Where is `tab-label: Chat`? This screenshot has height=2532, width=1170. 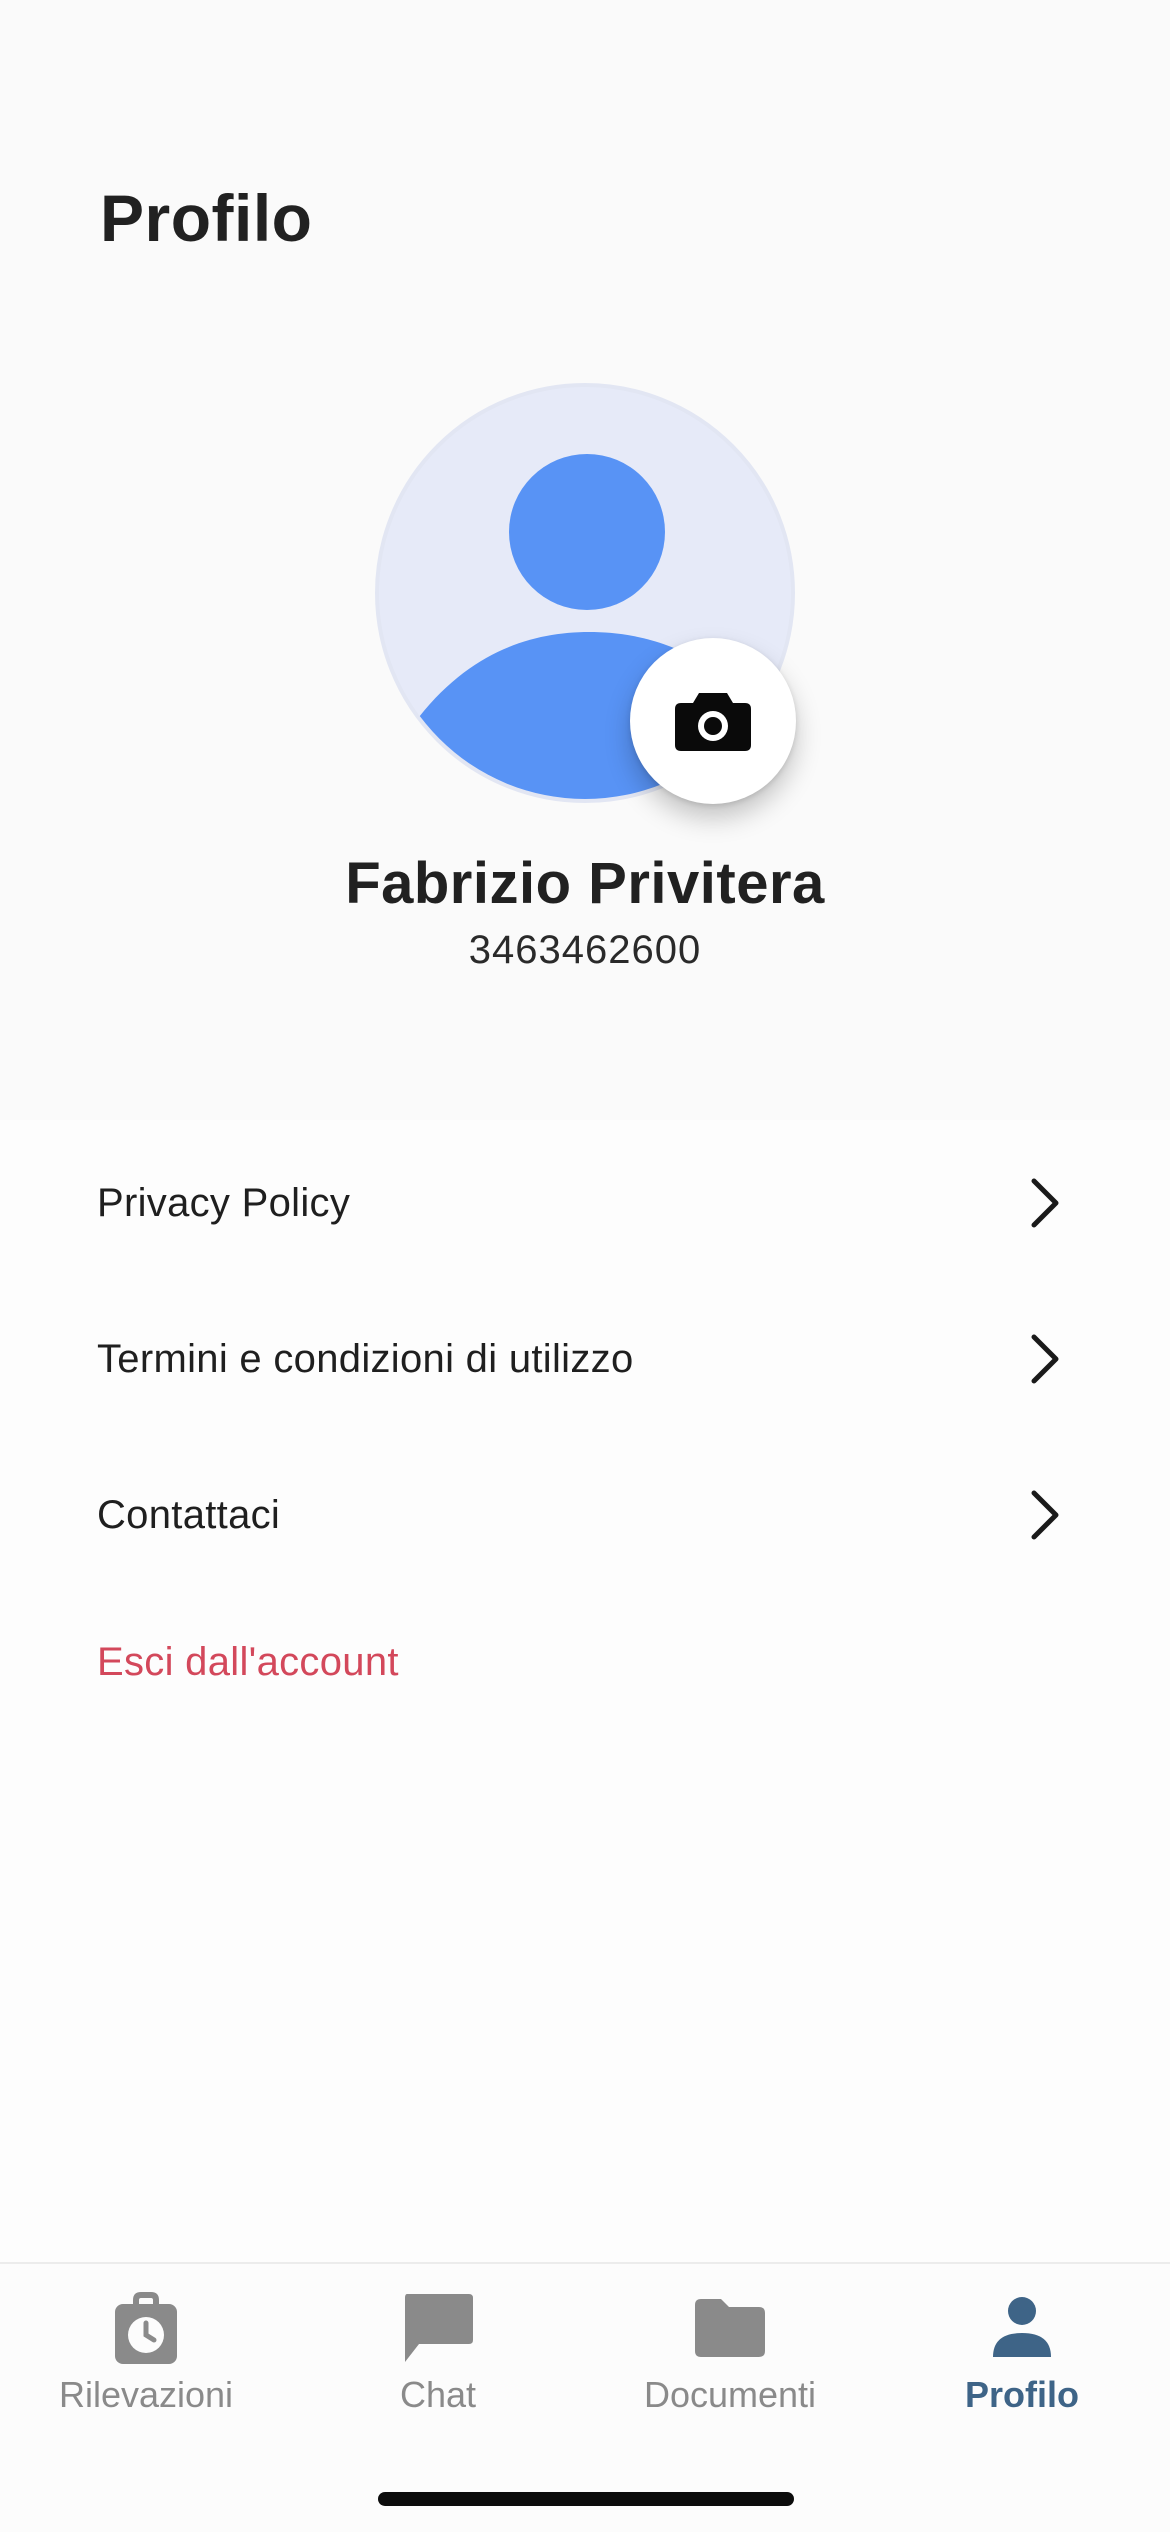 tab-label: Chat is located at coordinates (438, 2394).